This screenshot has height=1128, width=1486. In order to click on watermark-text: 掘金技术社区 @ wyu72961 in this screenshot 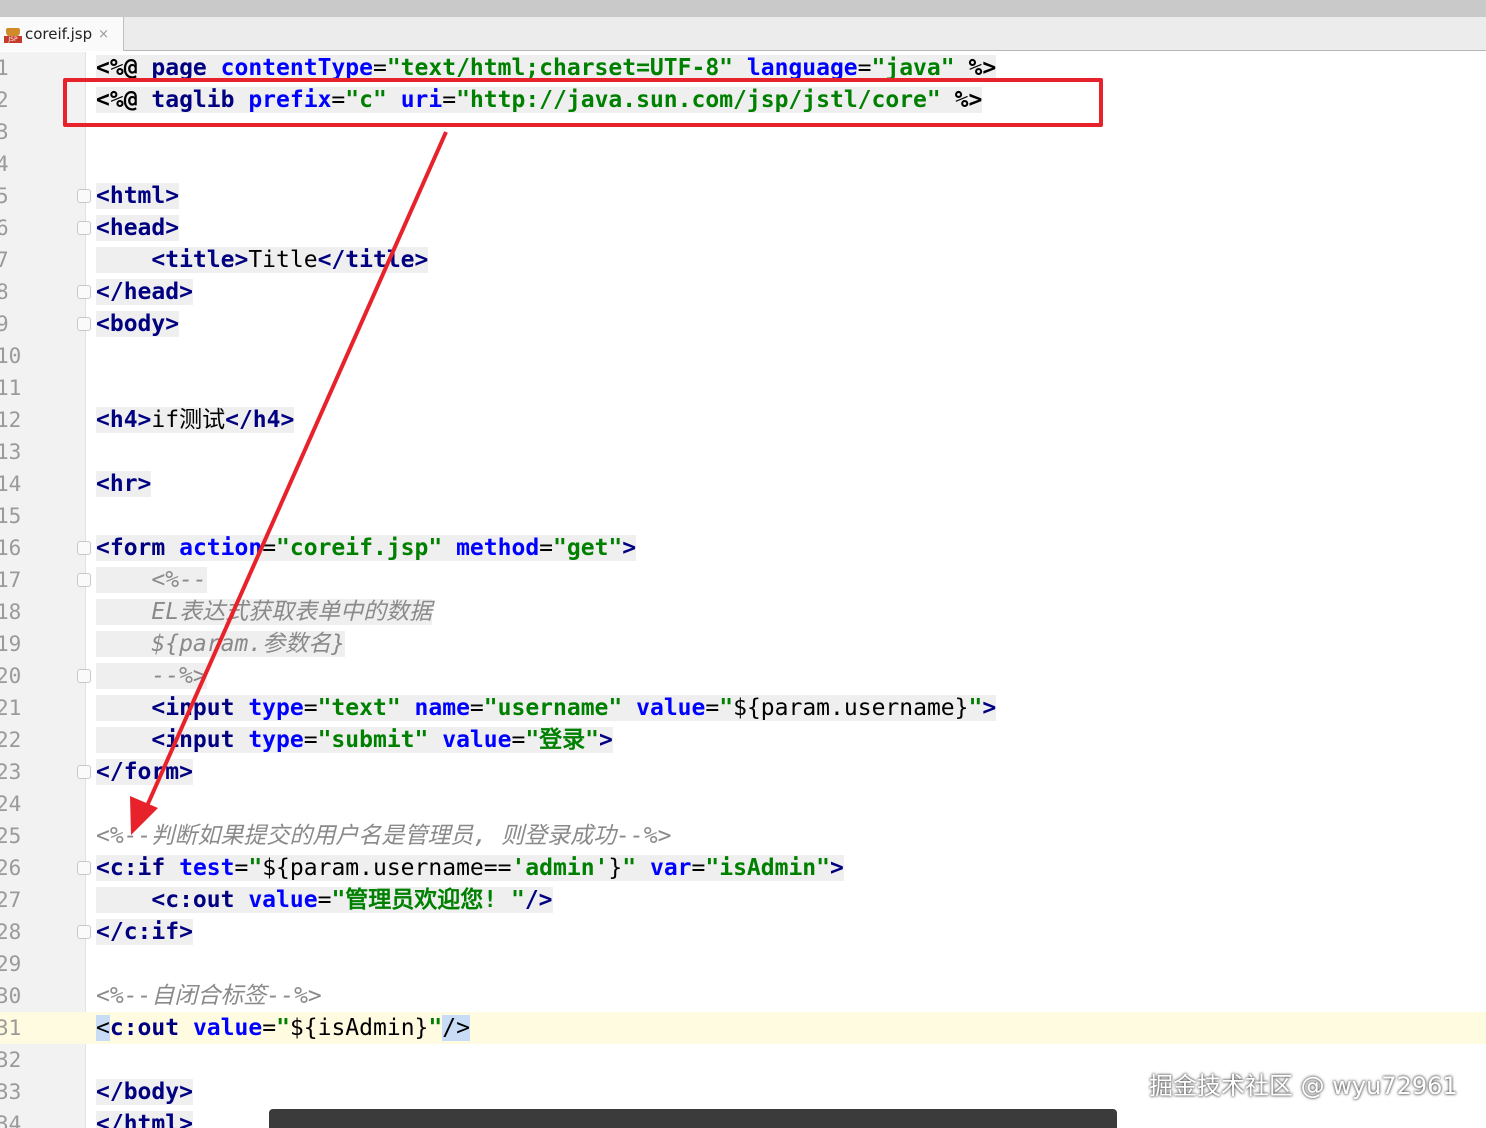, I will do `click(1303, 1086)`.